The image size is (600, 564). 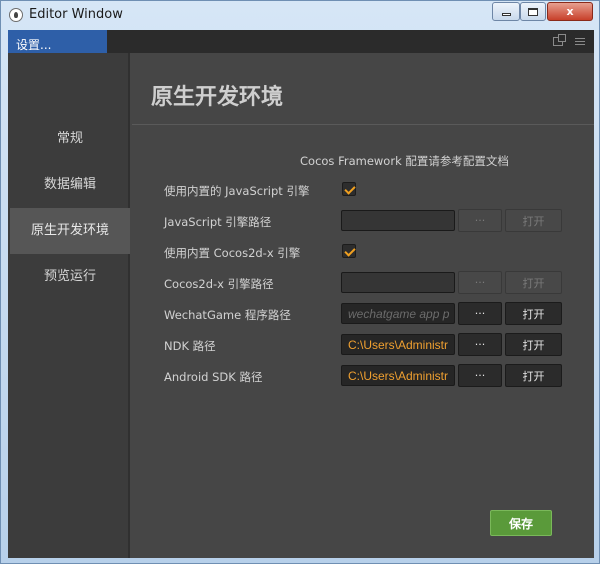 I want to click on sidebar-item-preview-run: 预览运行, so click(x=70, y=277).